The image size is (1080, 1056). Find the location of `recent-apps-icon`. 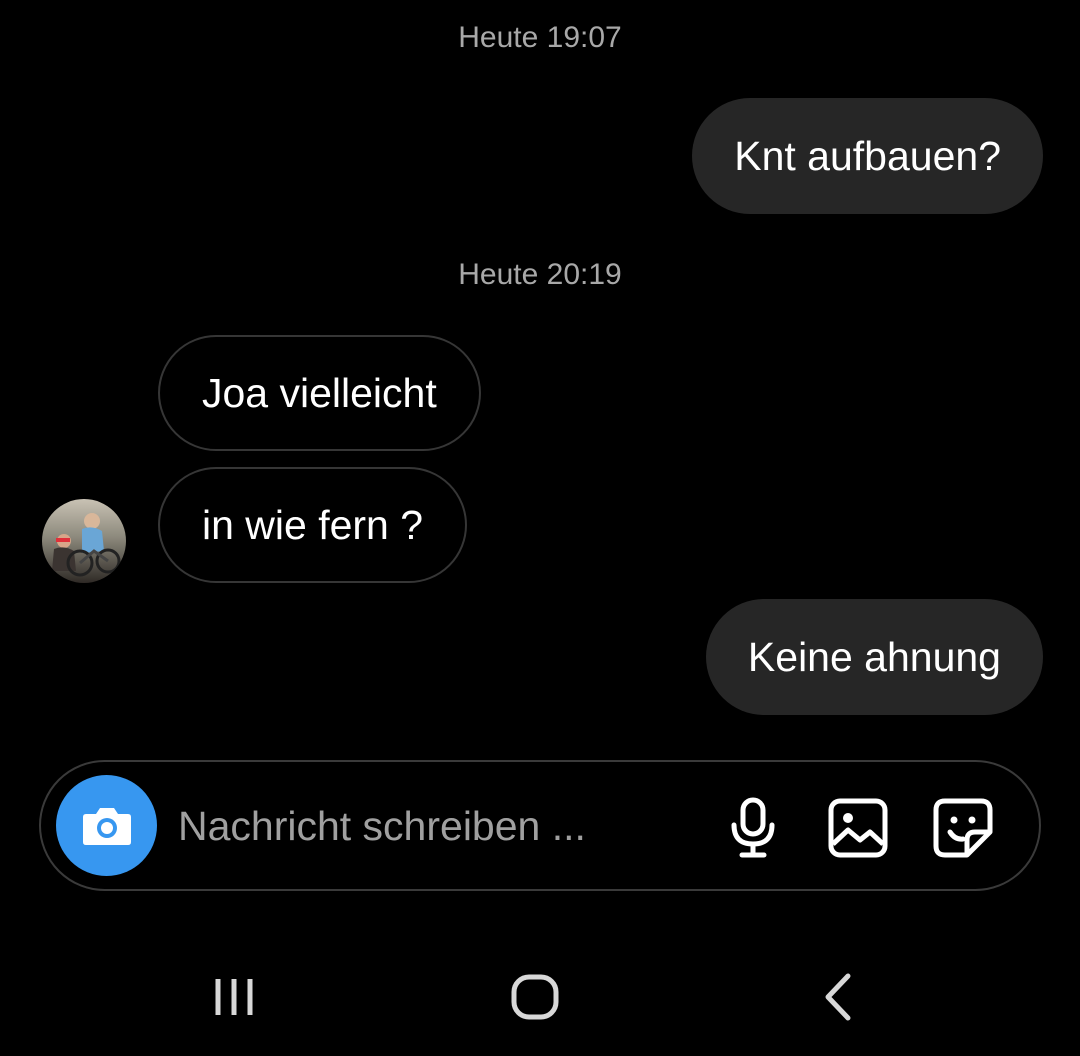

recent-apps-icon is located at coordinates (234, 997).